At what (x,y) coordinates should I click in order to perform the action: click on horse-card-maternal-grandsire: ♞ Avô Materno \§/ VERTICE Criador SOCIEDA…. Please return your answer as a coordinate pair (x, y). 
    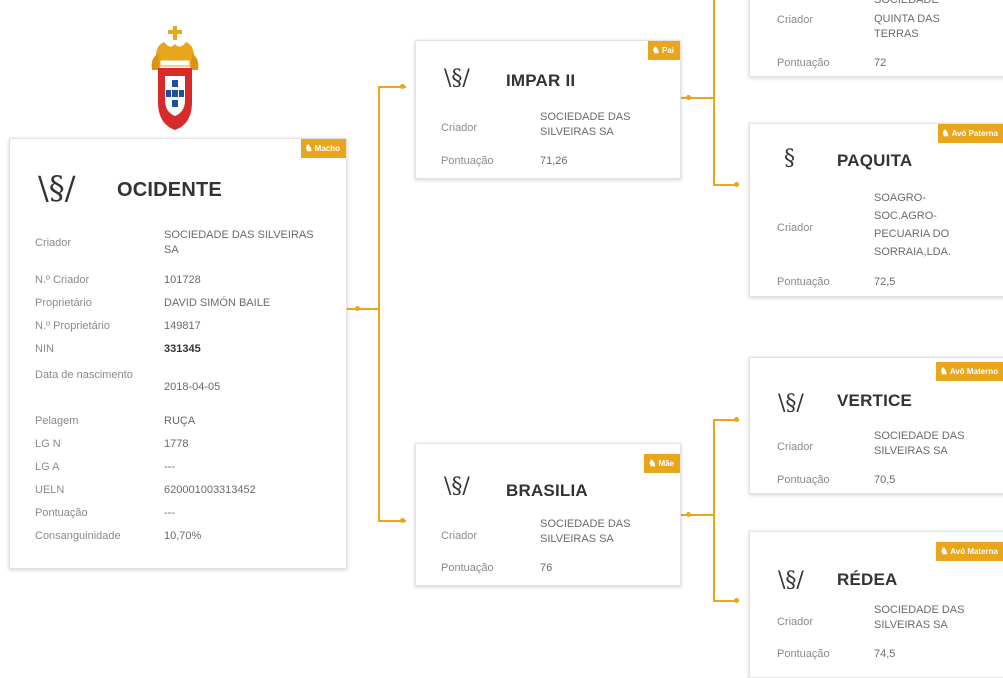
    Looking at the image, I should click on (876, 425).